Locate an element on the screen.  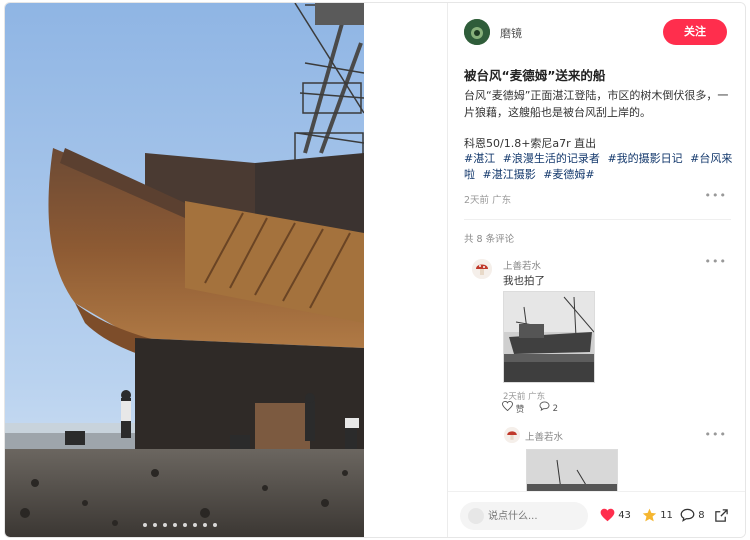
action-footer: 43 11 8 is located at coordinates (596, 514).